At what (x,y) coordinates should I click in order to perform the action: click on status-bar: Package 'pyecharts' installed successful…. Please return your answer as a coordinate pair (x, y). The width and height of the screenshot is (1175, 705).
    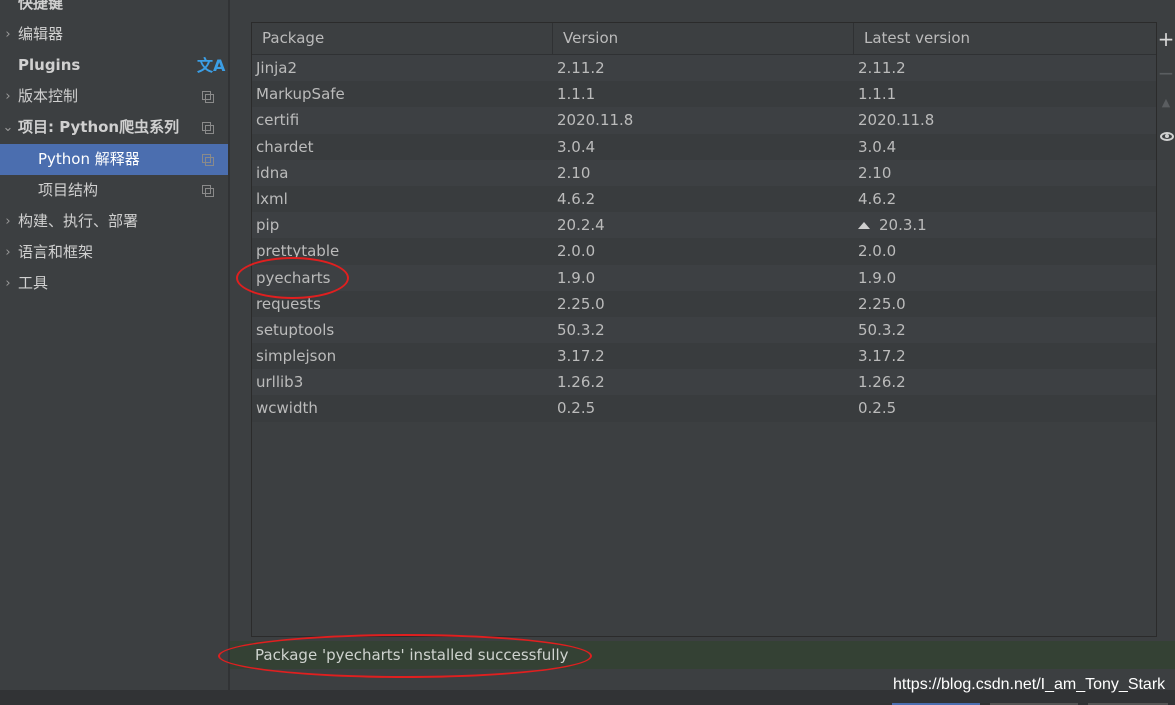
    Looking at the image, I should click on (702, 655).